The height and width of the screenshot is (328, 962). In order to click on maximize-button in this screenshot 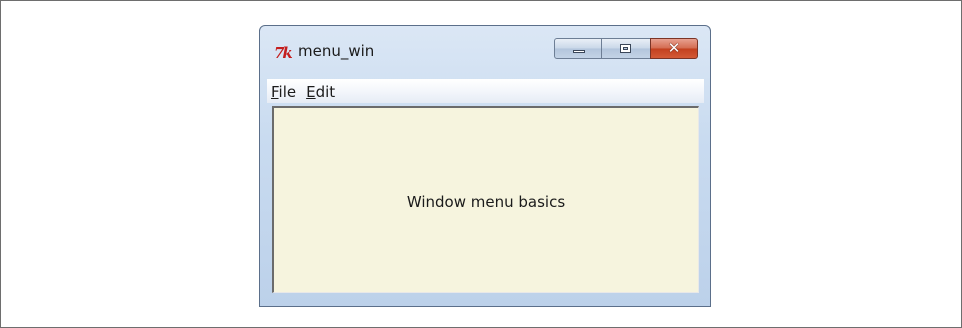, I will do `click(626, 48)`.